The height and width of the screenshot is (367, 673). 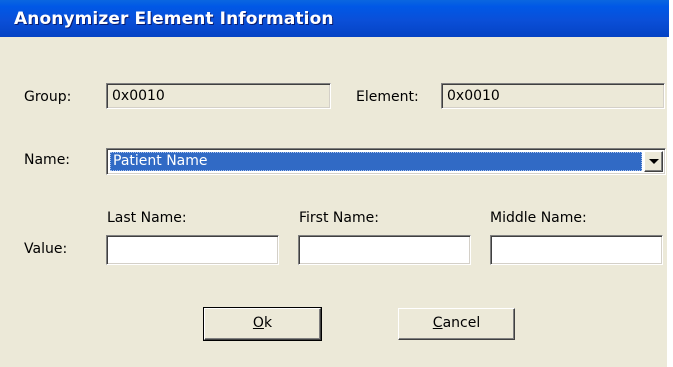 I want to click on cancel-mnemonic: C, so click(x=437, y=323).